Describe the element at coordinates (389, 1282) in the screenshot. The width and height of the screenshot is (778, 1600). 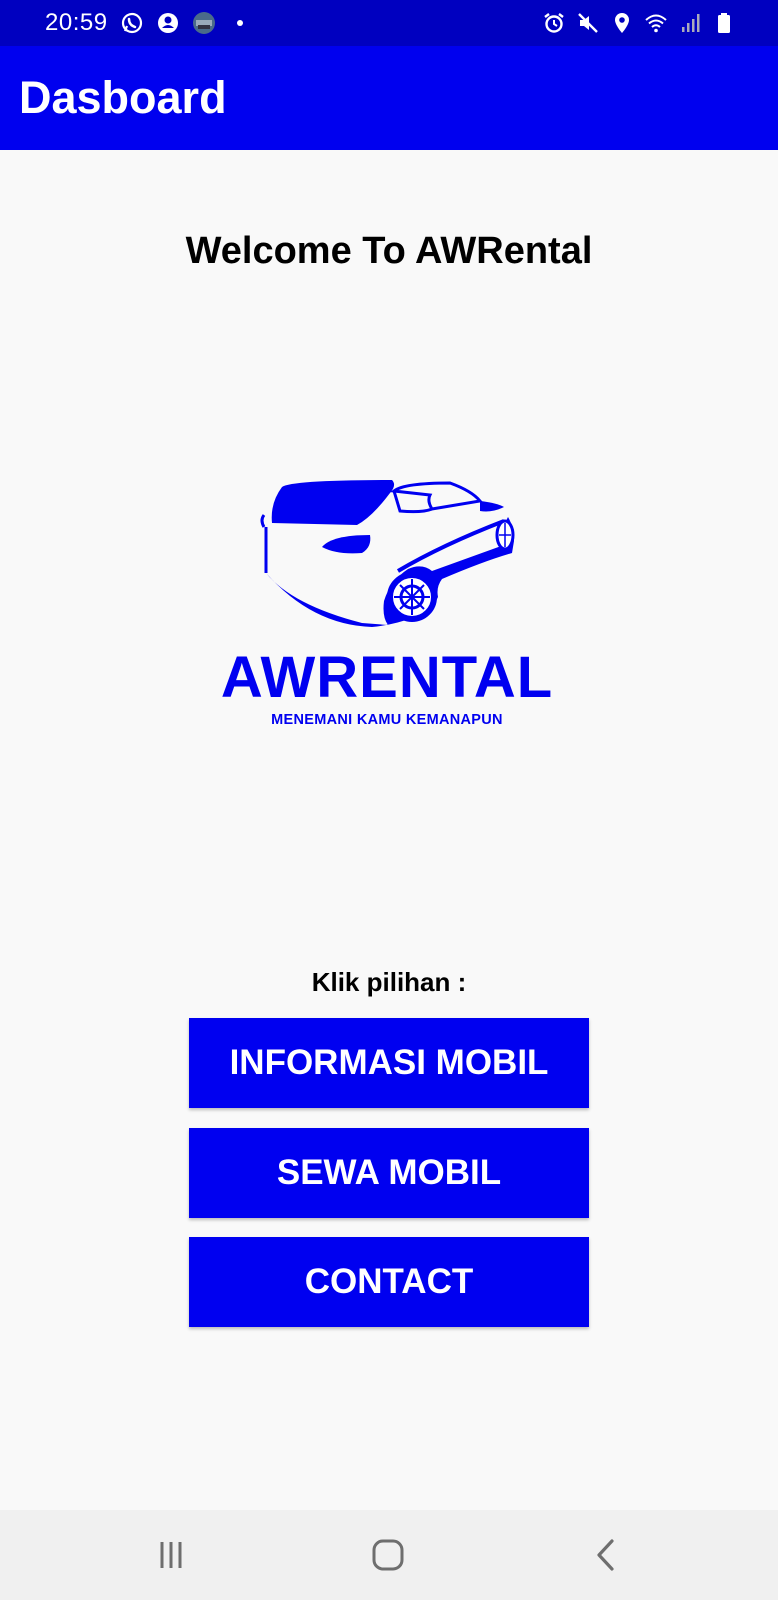
I see `contact-button: CONTACT` at that location.